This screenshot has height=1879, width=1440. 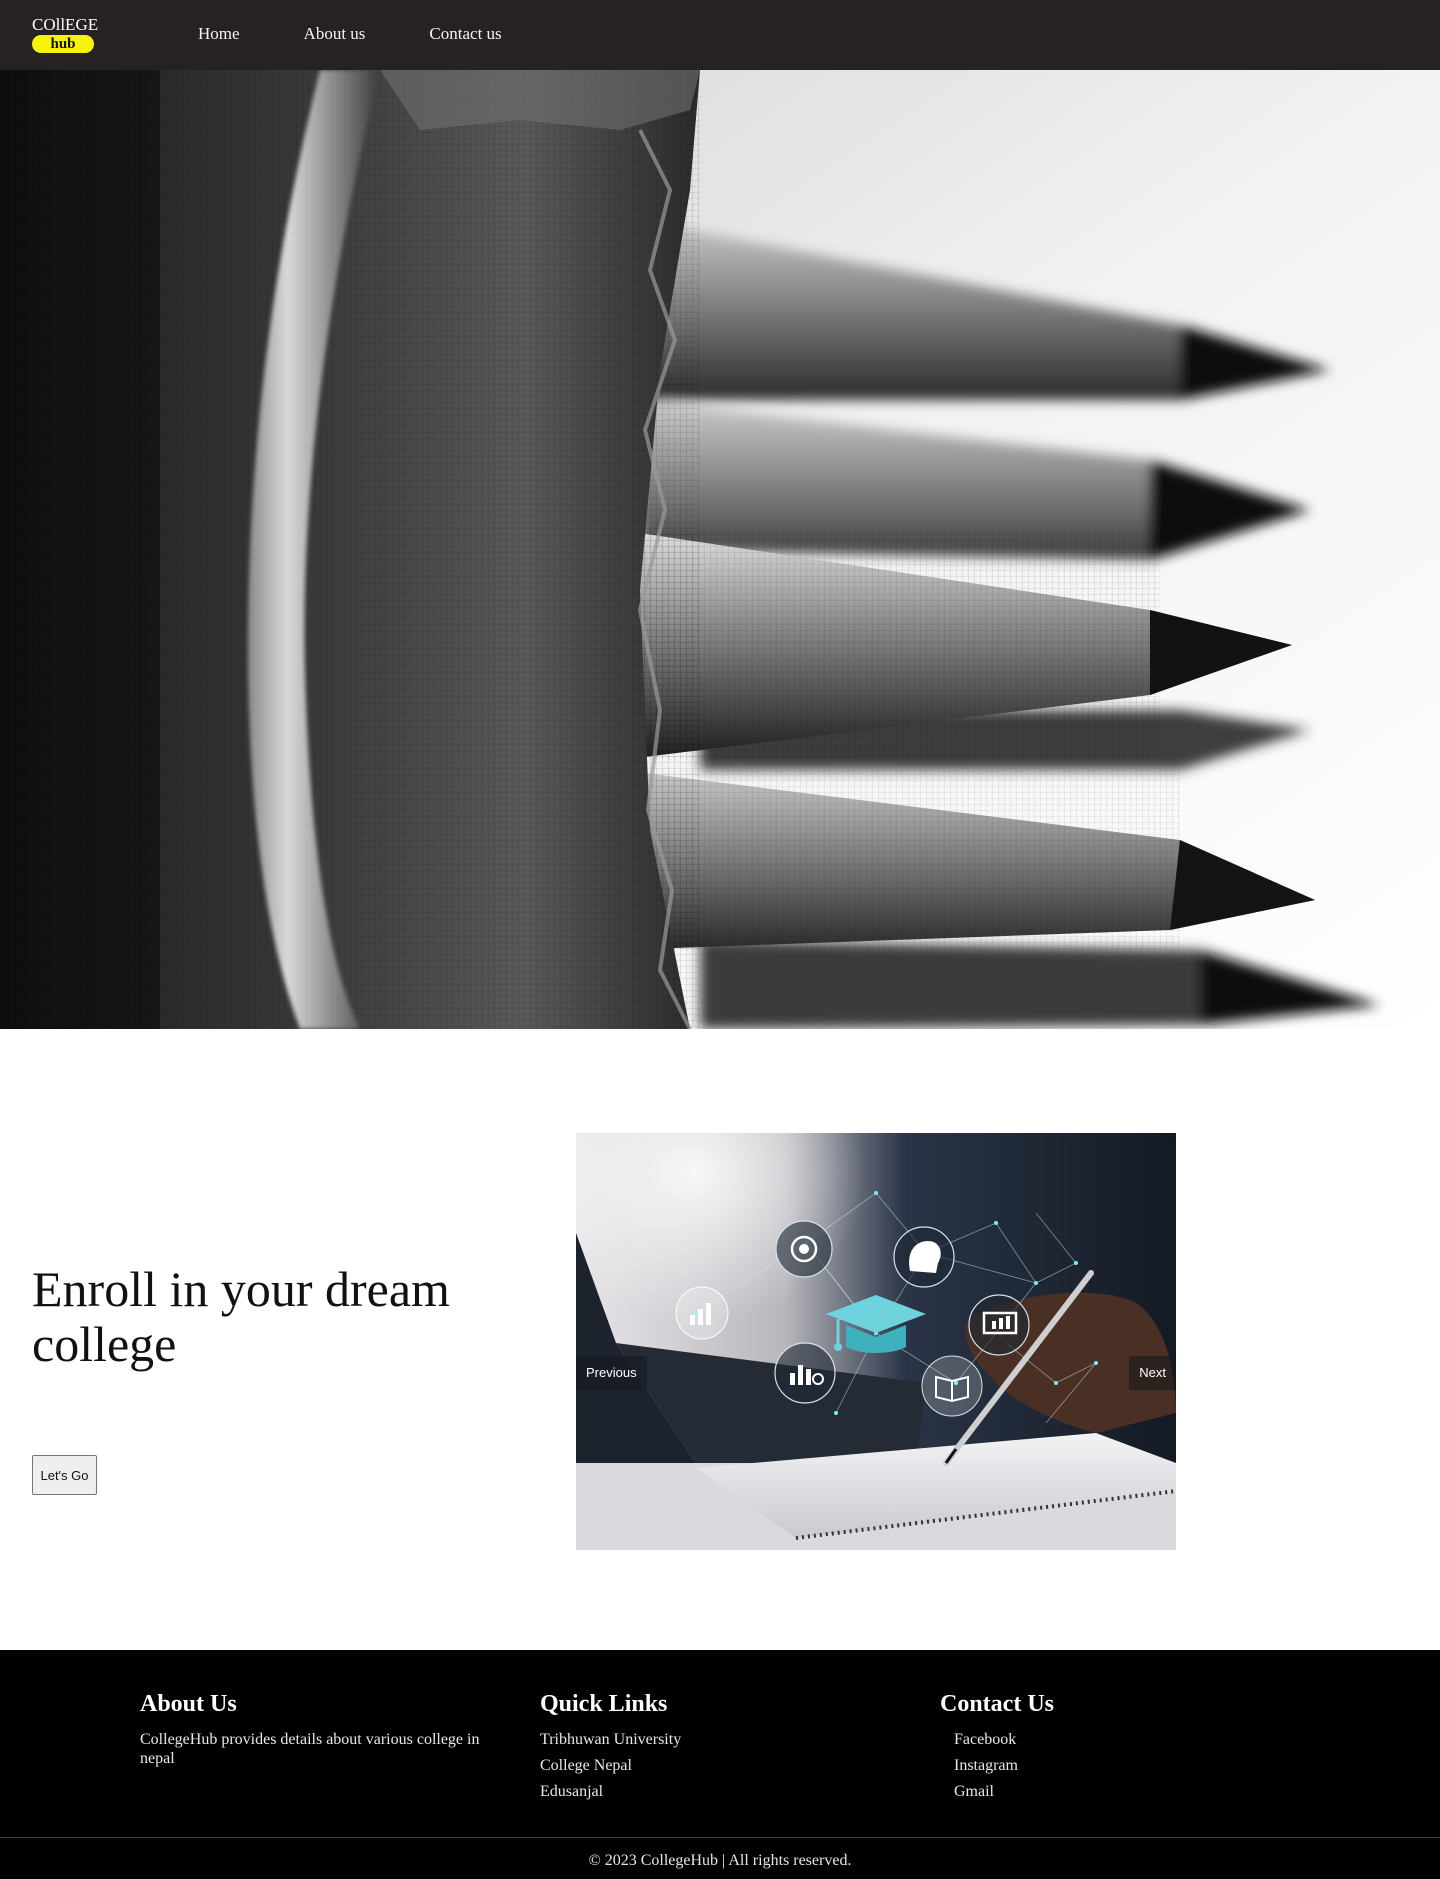 What do you see at coordinates (335, 34) in the screenshot?
I see `nav-about-us: About us` at bounding box center [335, 34].